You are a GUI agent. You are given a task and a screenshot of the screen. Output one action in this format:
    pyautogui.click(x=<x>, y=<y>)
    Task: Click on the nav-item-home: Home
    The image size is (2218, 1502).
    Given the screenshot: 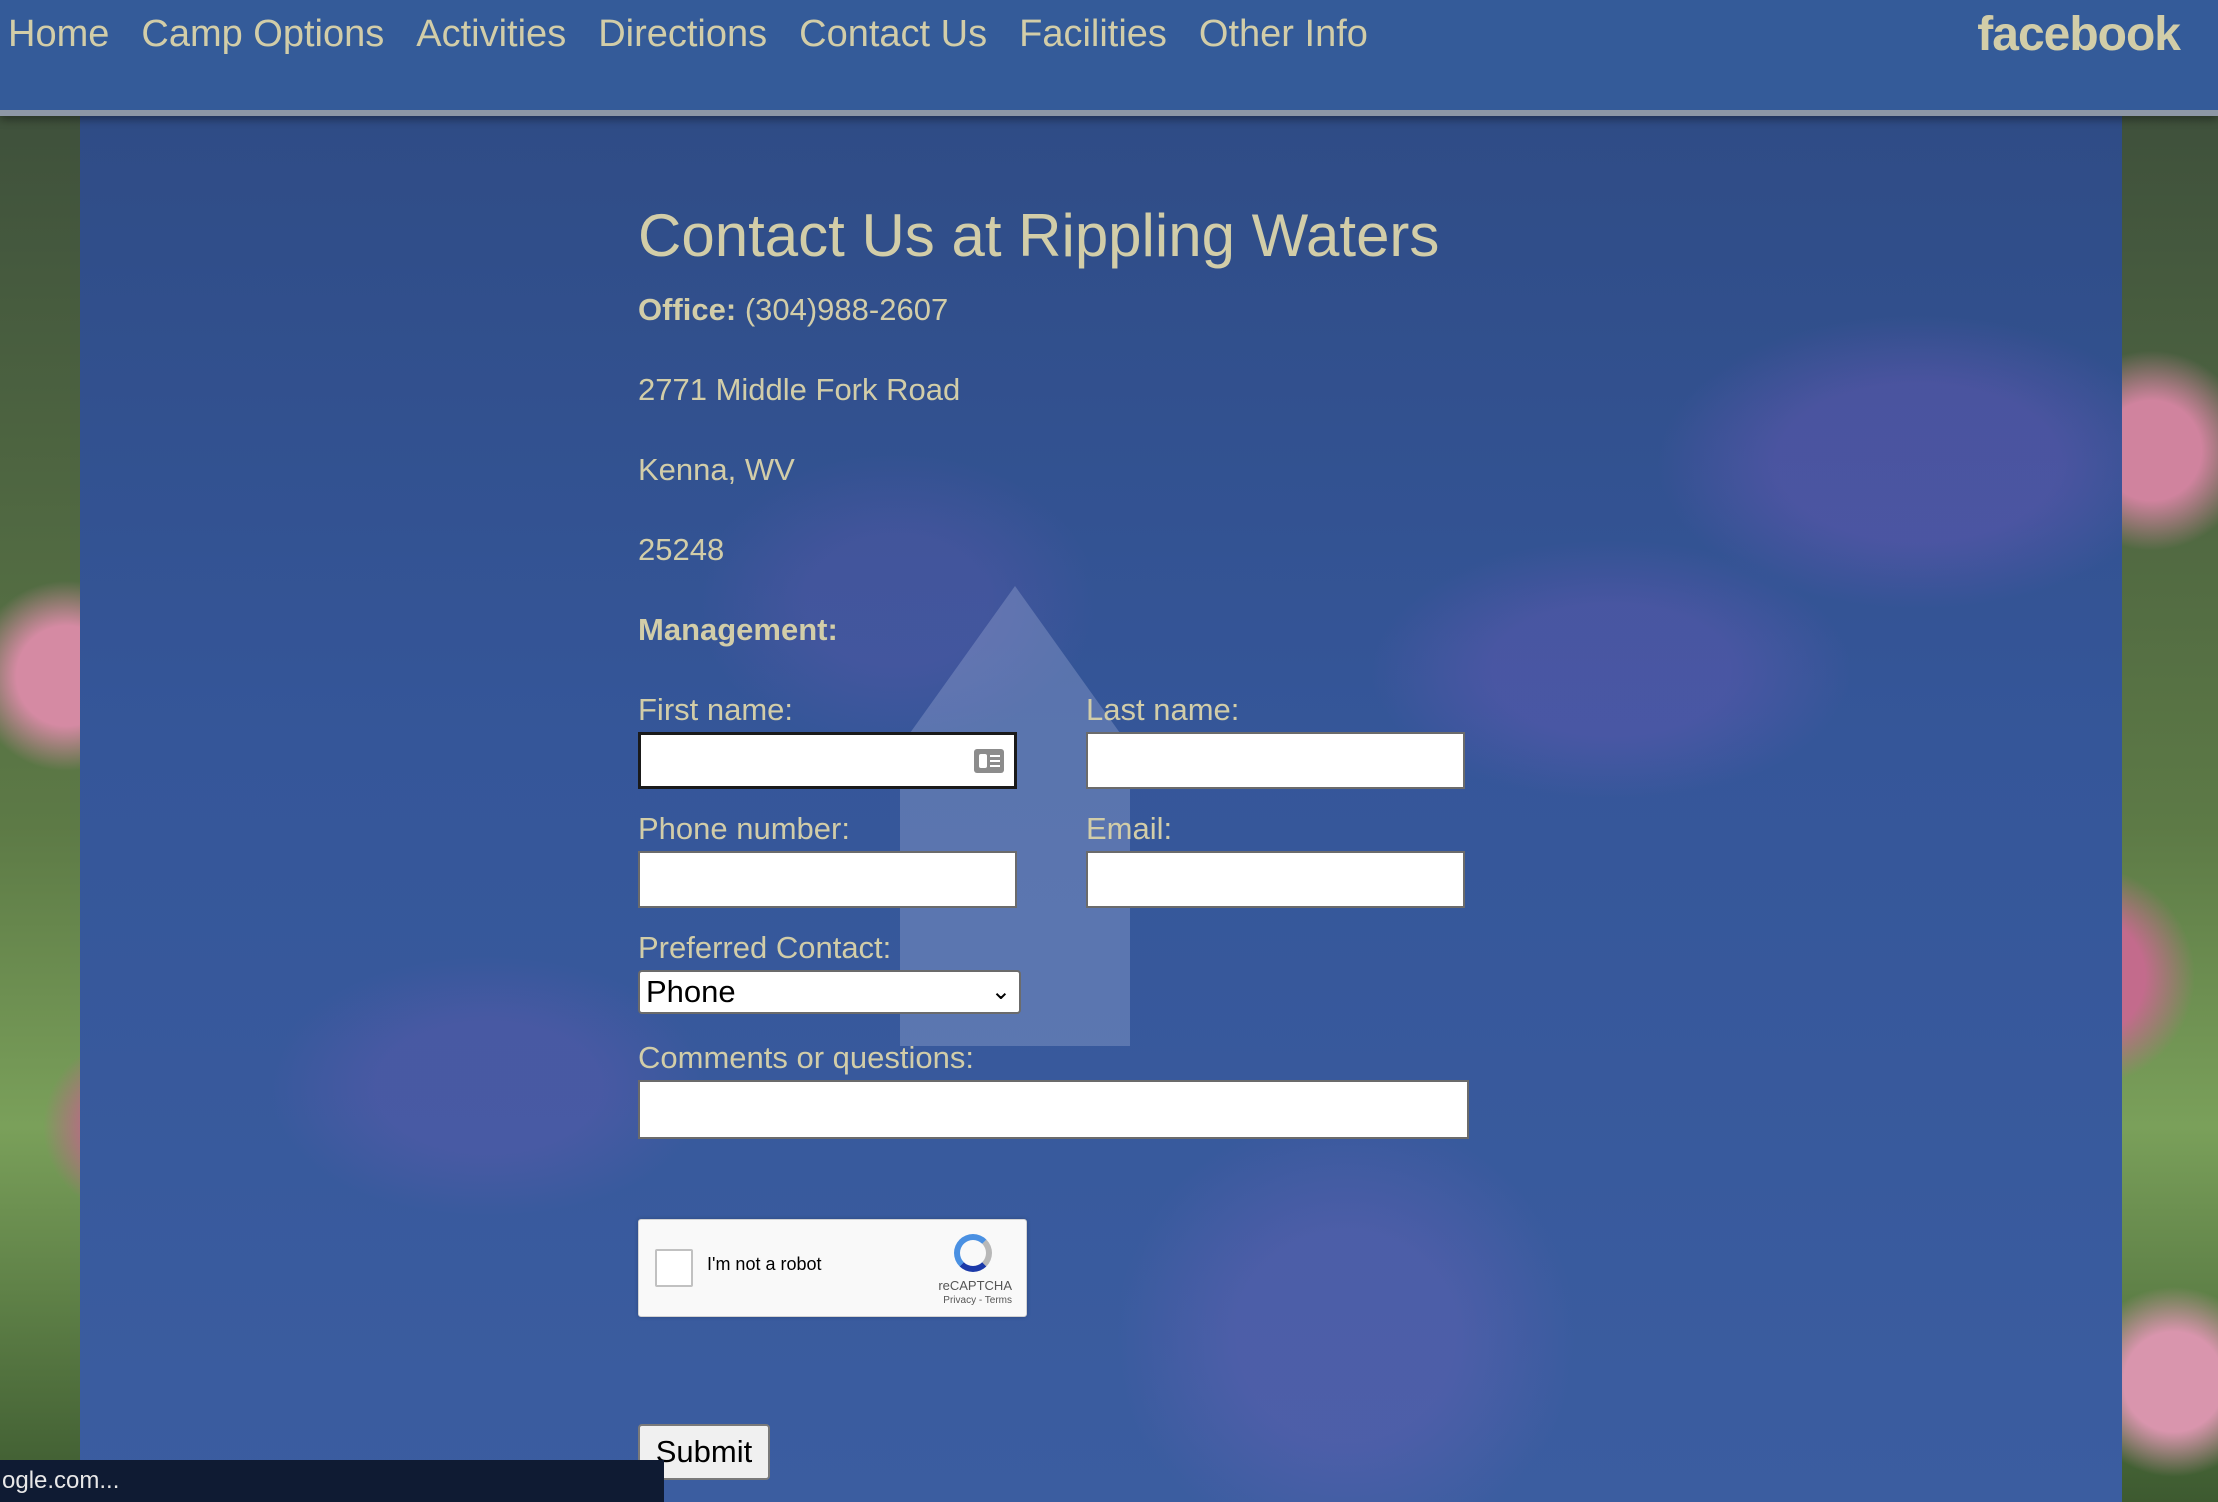 What is the action you would take?
    pyautogui.click(x=62, y=34)
    